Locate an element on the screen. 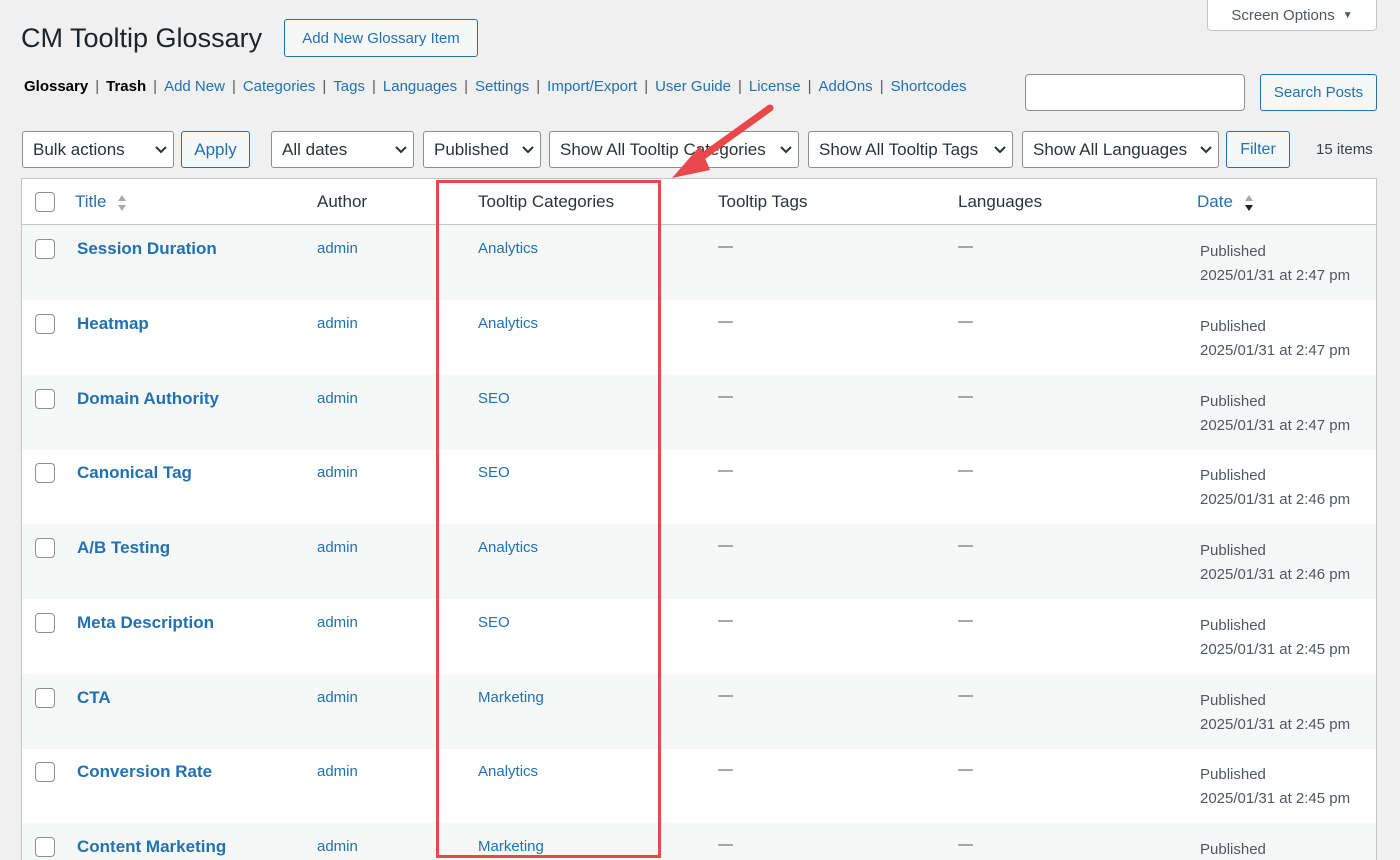  column-tooltip-tags: Tooltip Tags is located at coordinates (763, 201).